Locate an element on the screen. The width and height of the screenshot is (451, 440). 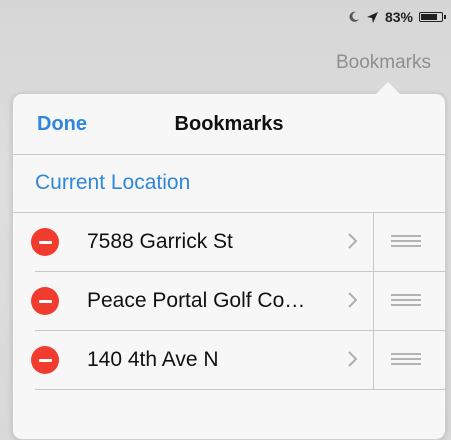
battery-percent: 83% is located at coordinates (398, 17).